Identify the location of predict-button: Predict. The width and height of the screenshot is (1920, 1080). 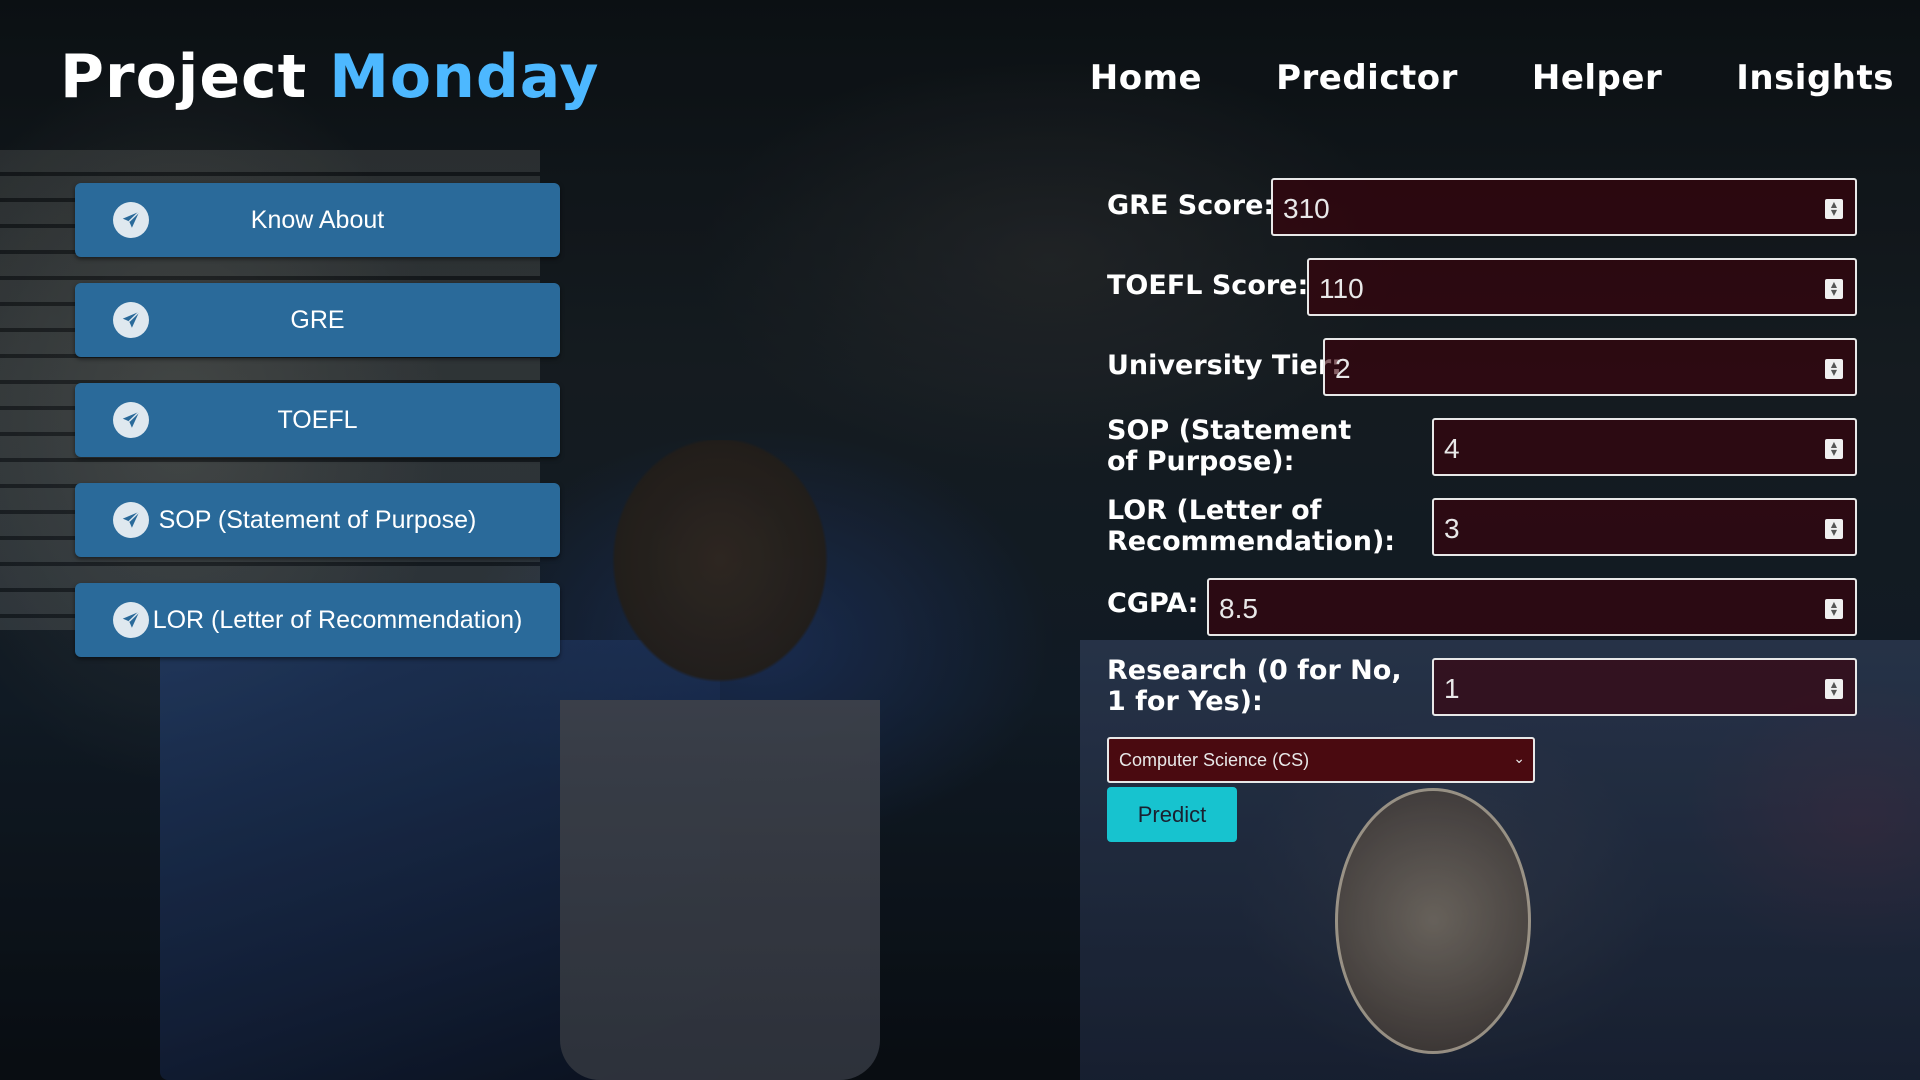
(1172, 814).